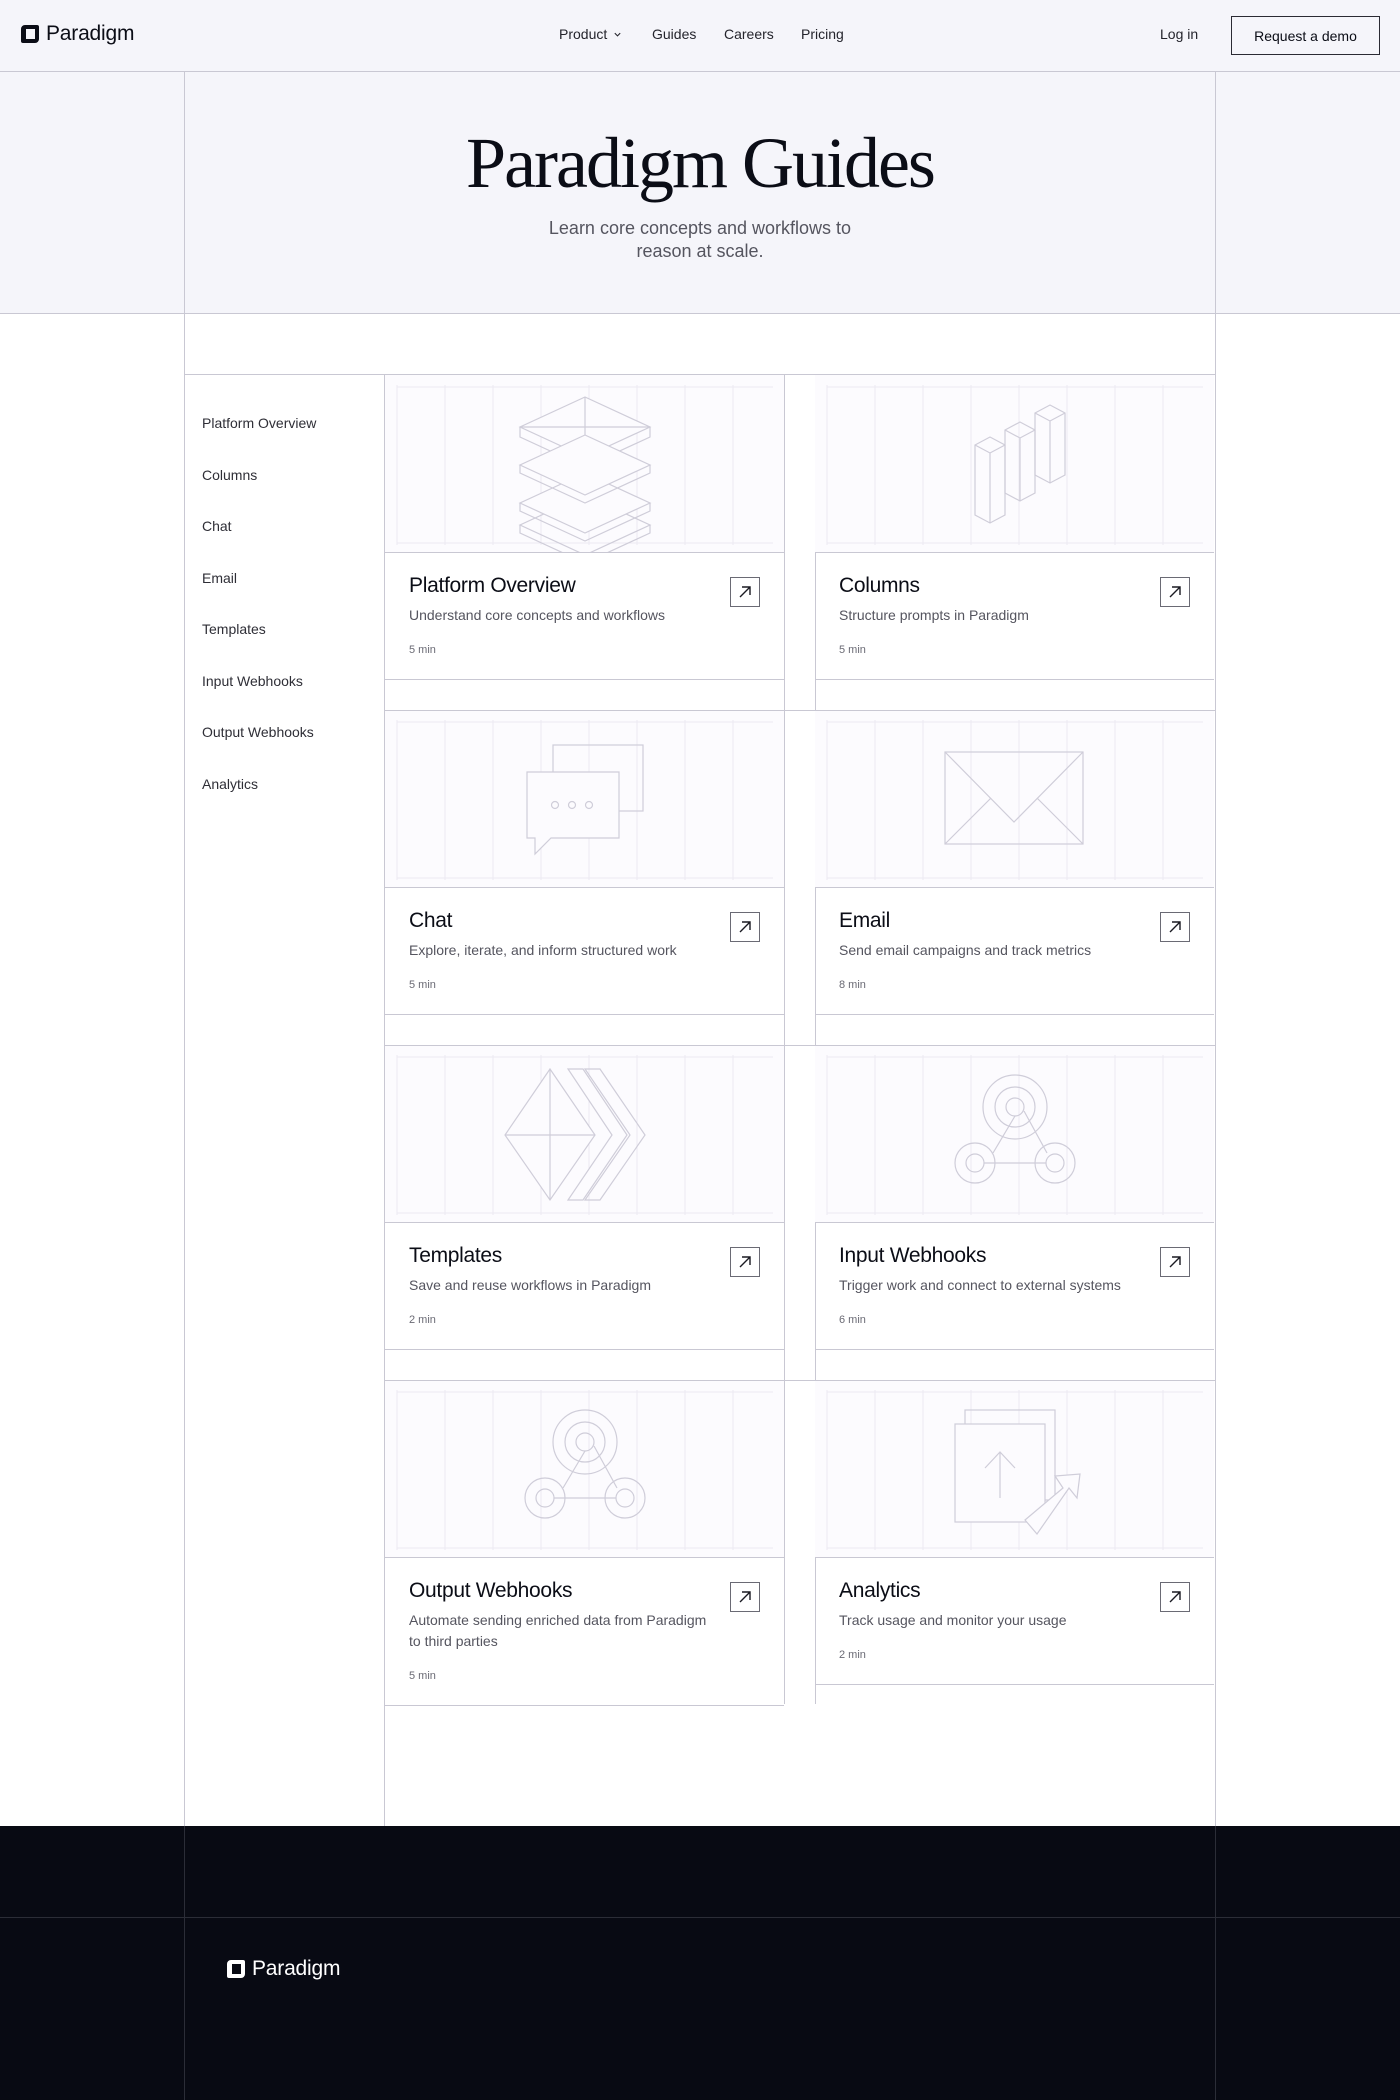  Describe the element at coordinates (584, 468) in the screenshot. I see `stacked-layers-icon` at that location.